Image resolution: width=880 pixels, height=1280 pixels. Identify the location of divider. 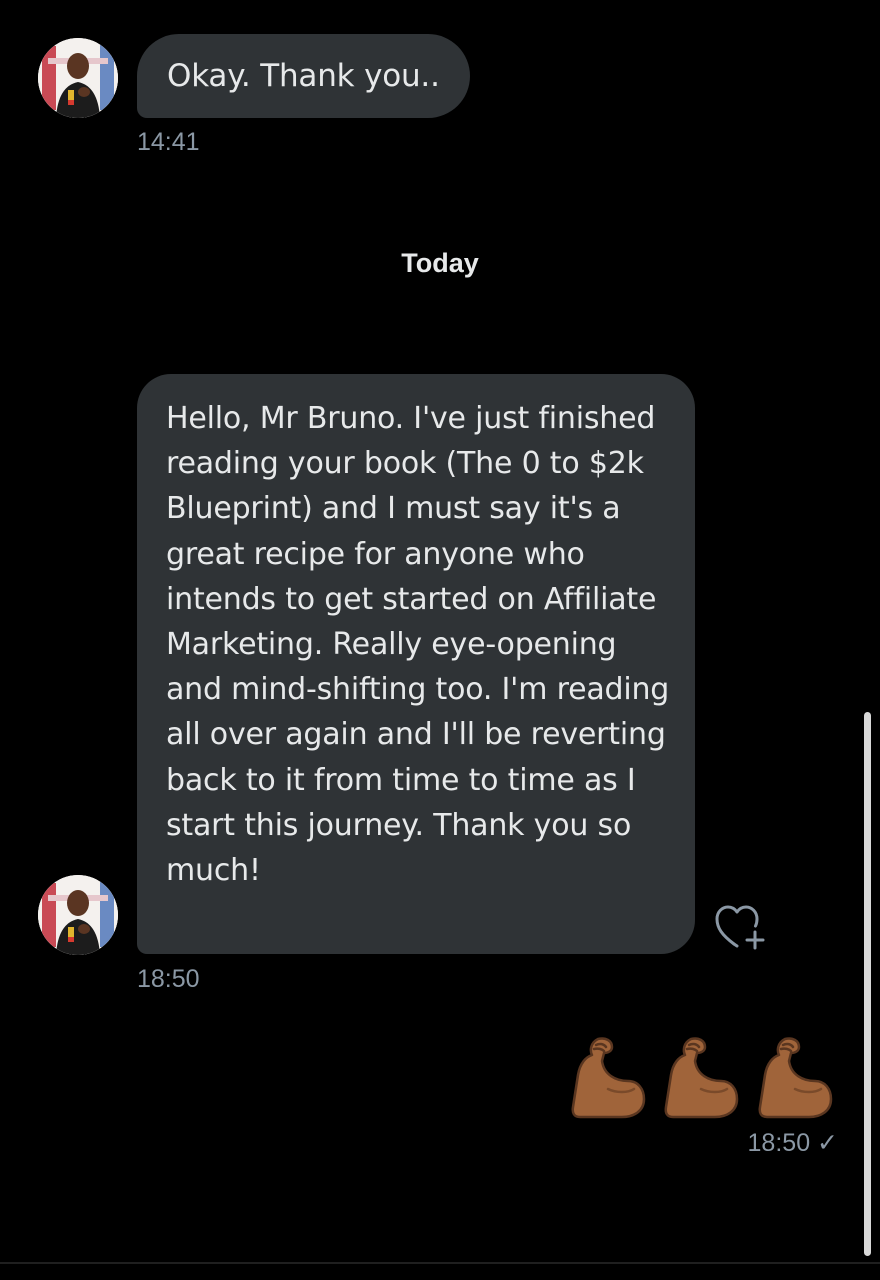
(440, 1263).